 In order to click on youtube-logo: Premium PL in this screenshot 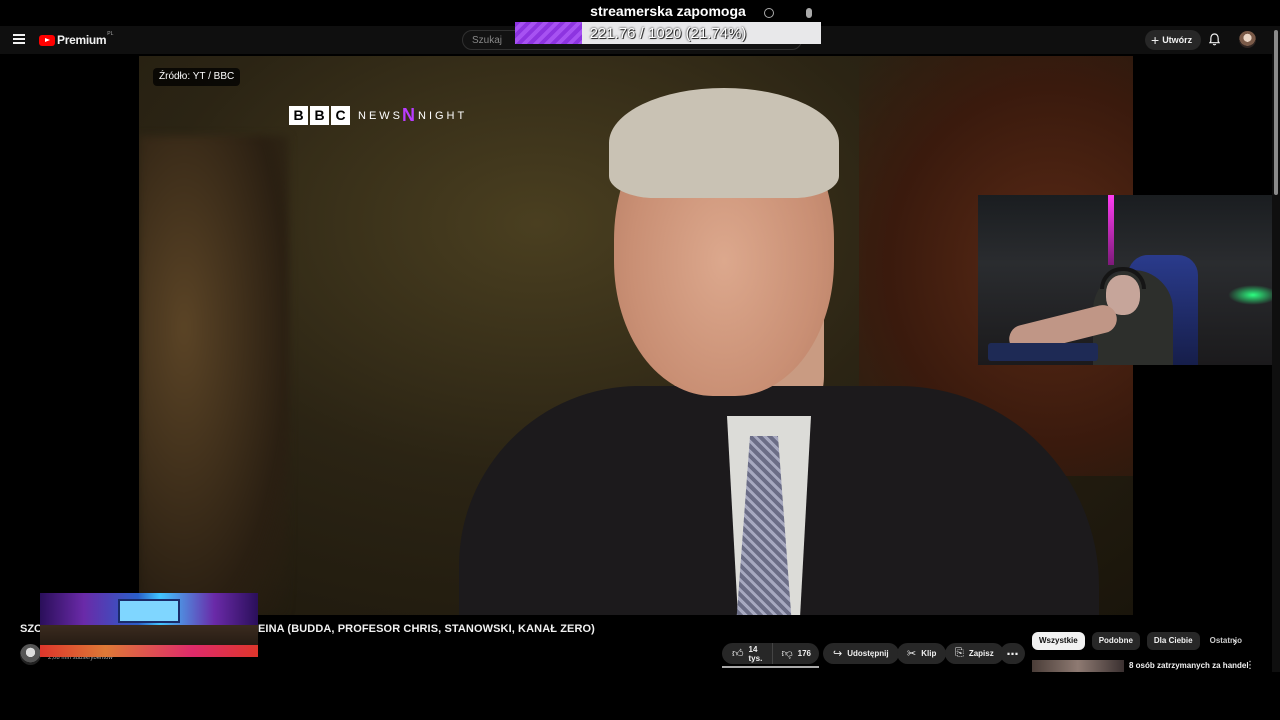, I will do `click(76, 39)`.